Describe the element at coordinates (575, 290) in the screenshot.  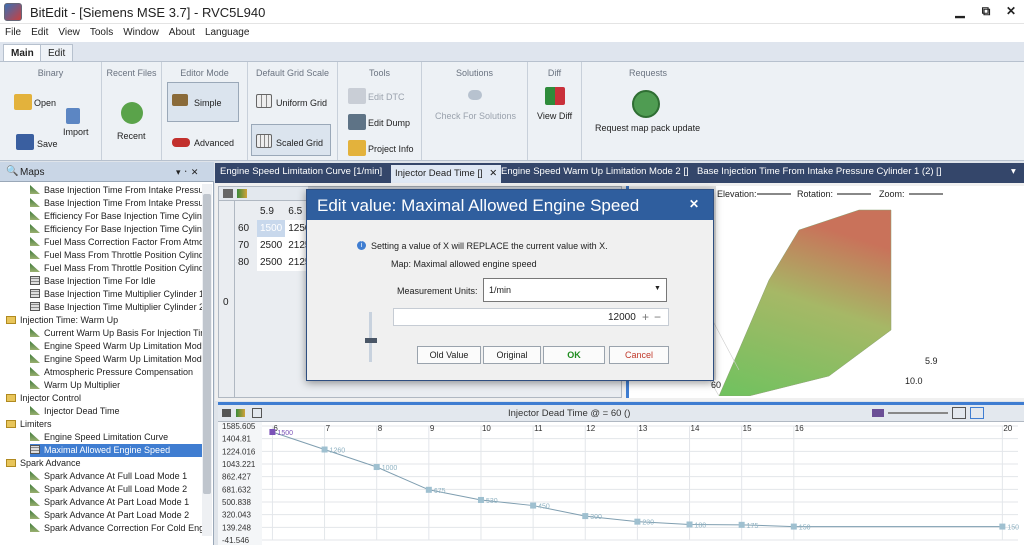
I see `units-select: 1/min ▼` at that location.